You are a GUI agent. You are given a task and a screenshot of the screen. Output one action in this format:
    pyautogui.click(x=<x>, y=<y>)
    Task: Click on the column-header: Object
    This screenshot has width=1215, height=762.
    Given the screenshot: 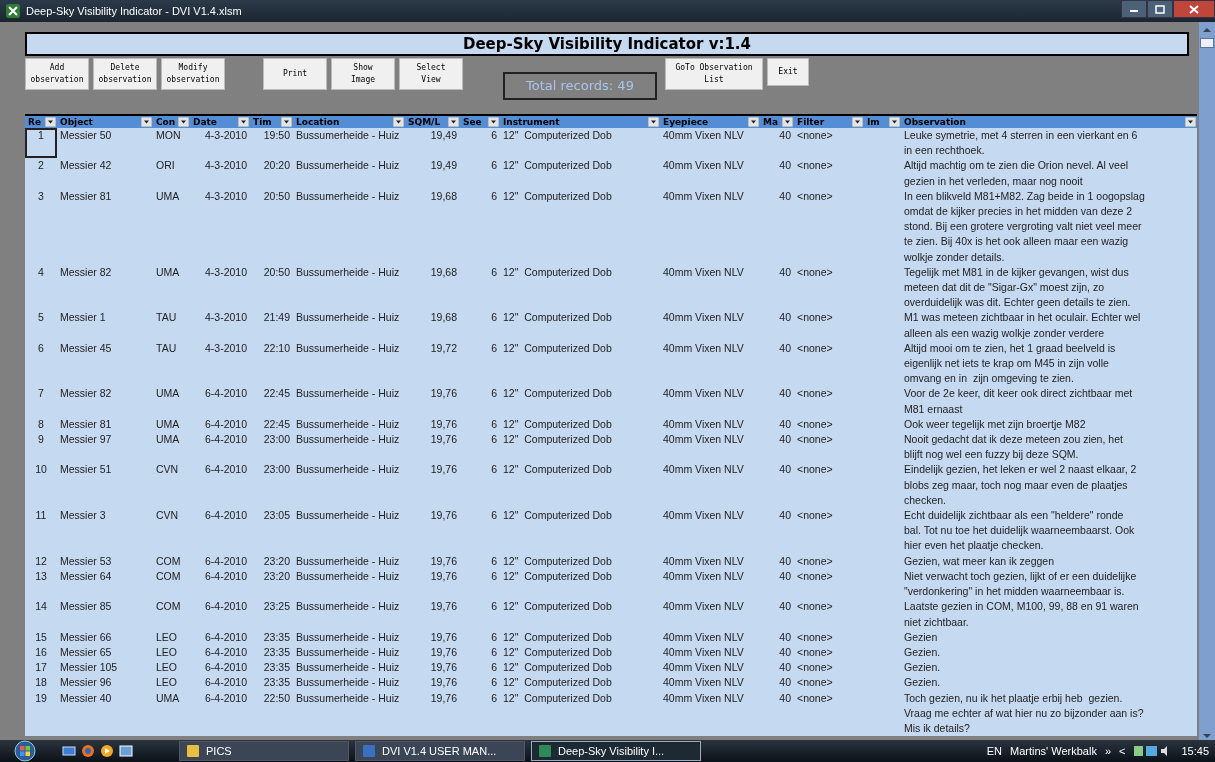 What is the action you would take?
    pyautogui.click(x=105, y=121)
    